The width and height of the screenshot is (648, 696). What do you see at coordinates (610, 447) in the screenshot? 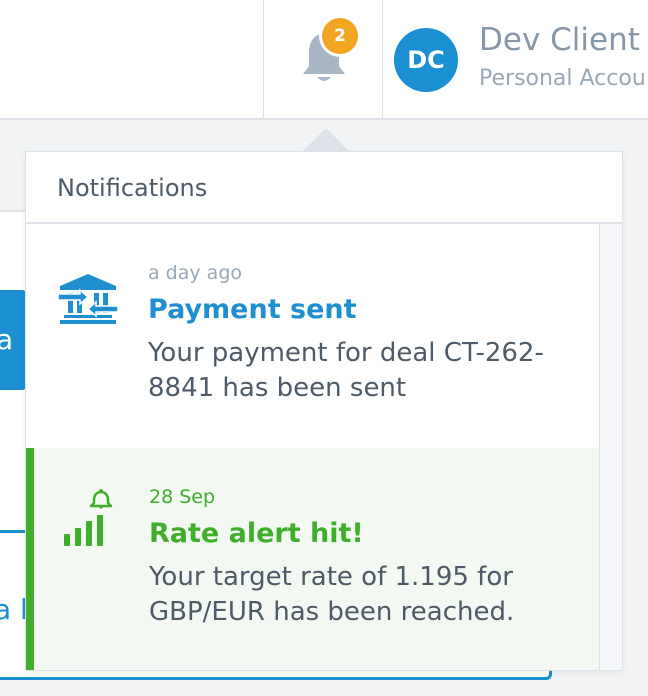
I see `notification-list-scrollbar` at bounding box center [610, 447].